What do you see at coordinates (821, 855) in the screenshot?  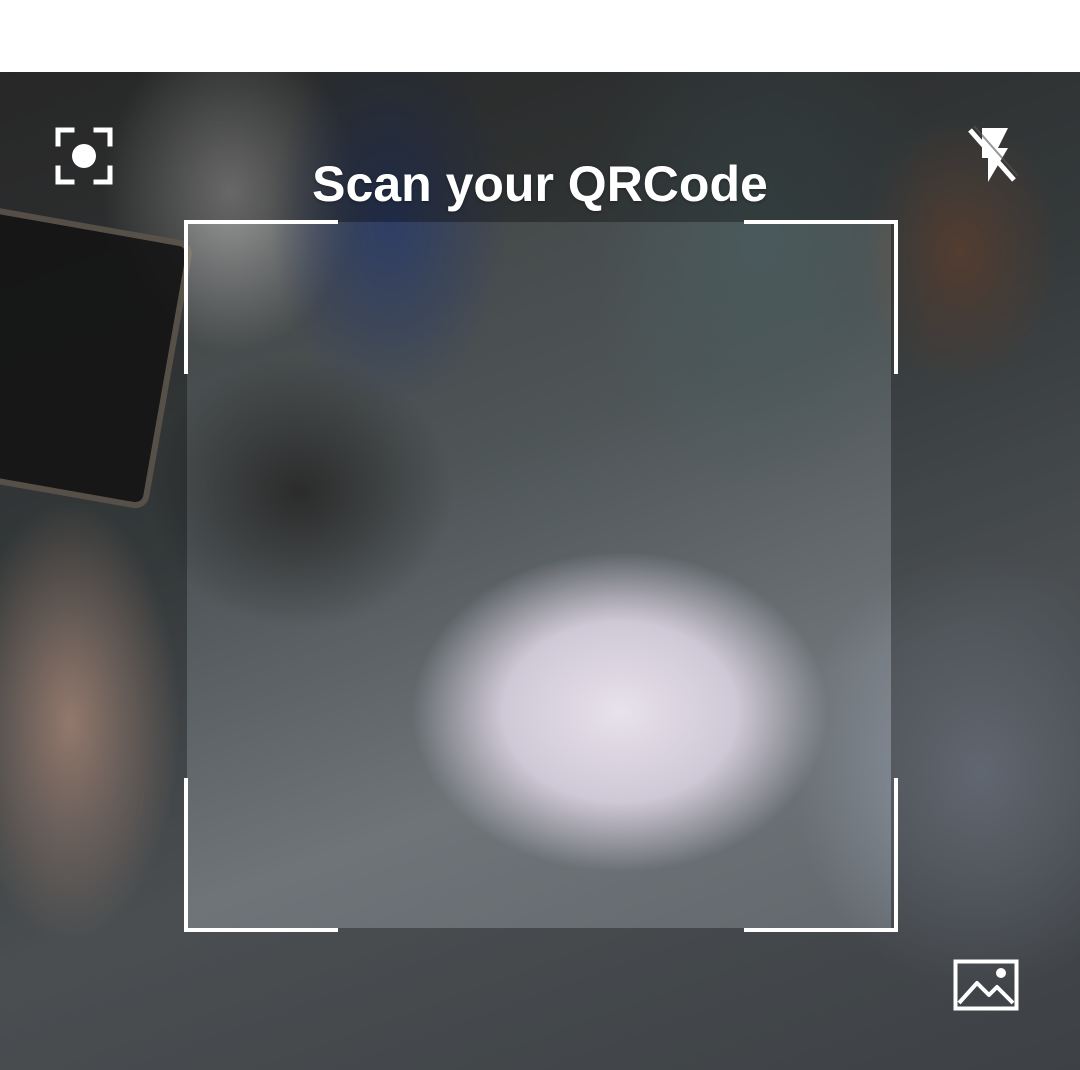 I see `scan-frame-corner-bottom-right` at bounding box center [821, 855].